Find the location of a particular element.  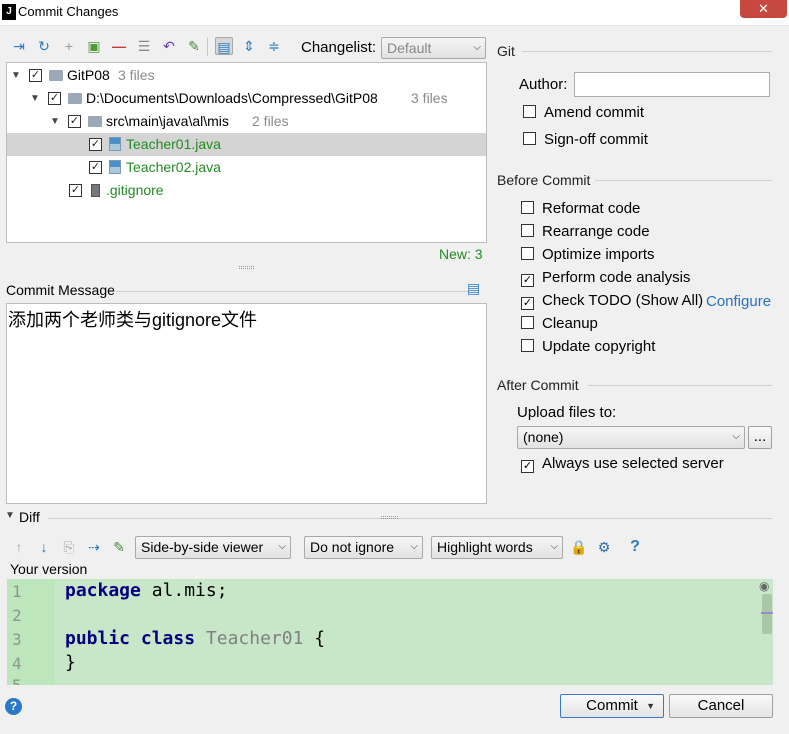

checkbox-label: Amend commit is located at coordinates (594, 112).